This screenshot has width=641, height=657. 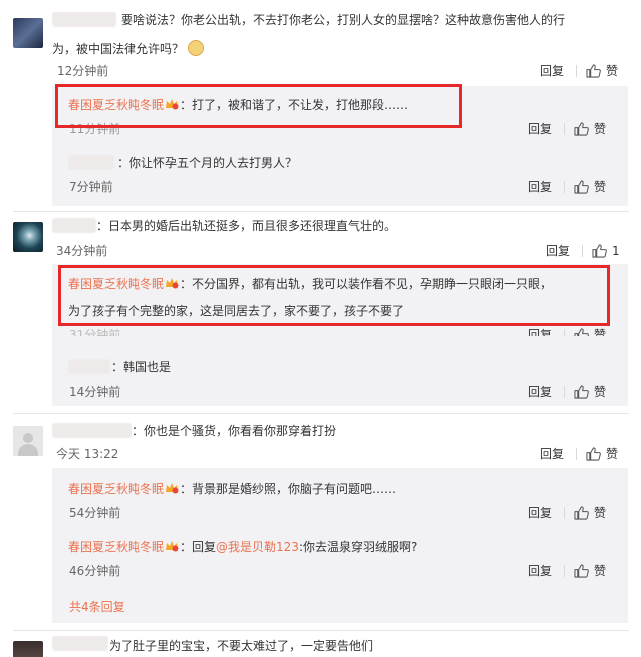 What do you see at coordinates (95, 513) in the screenshot?
I see `reply-time: 54分钟前` at bounding box center [95, 513].